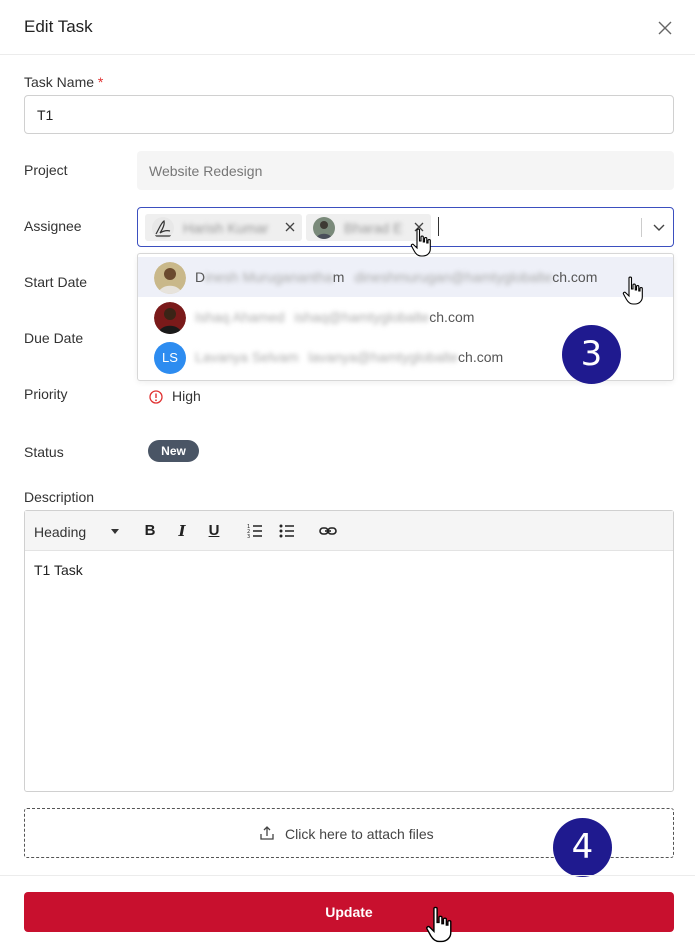 This screenshot has height=944, width=695. What do you see at coordinates (359, 834) in the screenshot?
I see `attach-label: Click here to attach files` at bounding box center [359, 834].